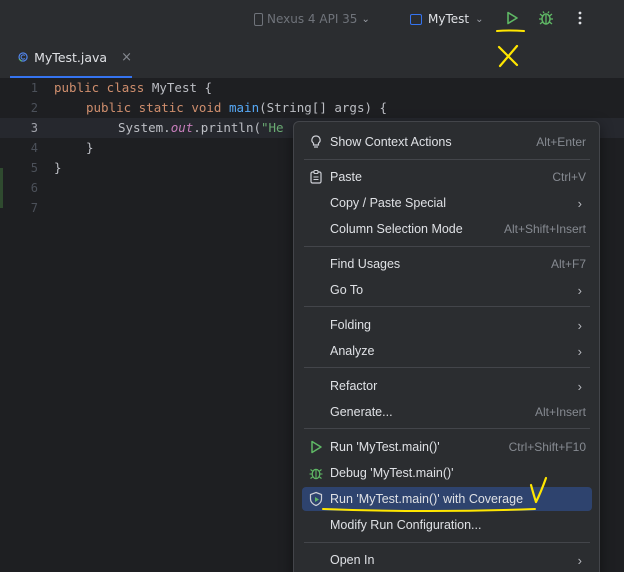  Describe the element at coordinates (508, 56) in the screenshot. I see `annotation-x-mark` at that location.